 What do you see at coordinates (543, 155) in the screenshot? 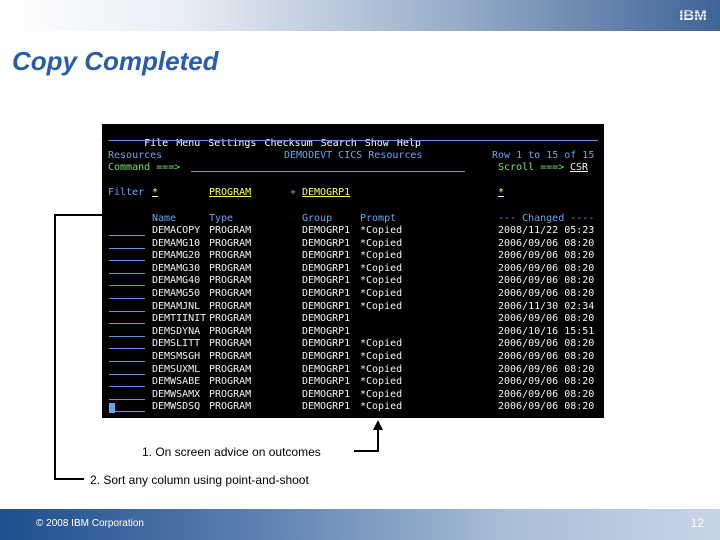
I see `row-info: Row 1 to 15 of 15` at bounding box center [543, 155].